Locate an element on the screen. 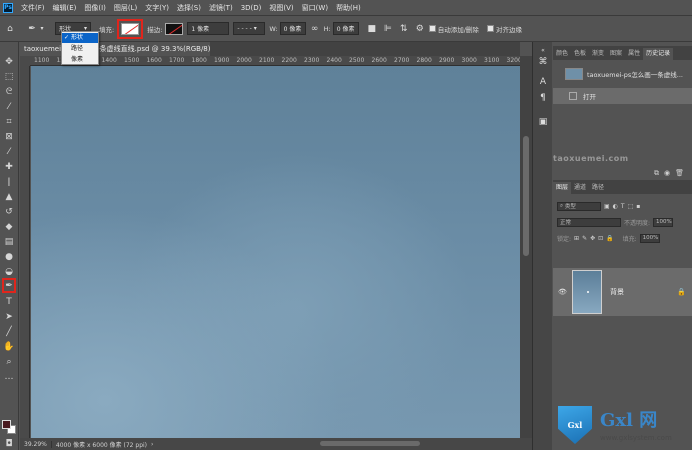  tab-layers: 图层 is located at coordinates (562, 188).